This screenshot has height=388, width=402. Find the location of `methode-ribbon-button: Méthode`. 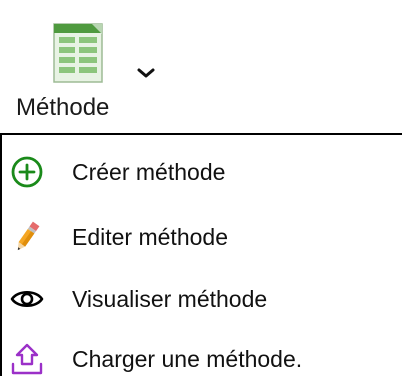

methode-ribbon-button: Méthode is located at coordinates (88, 69).